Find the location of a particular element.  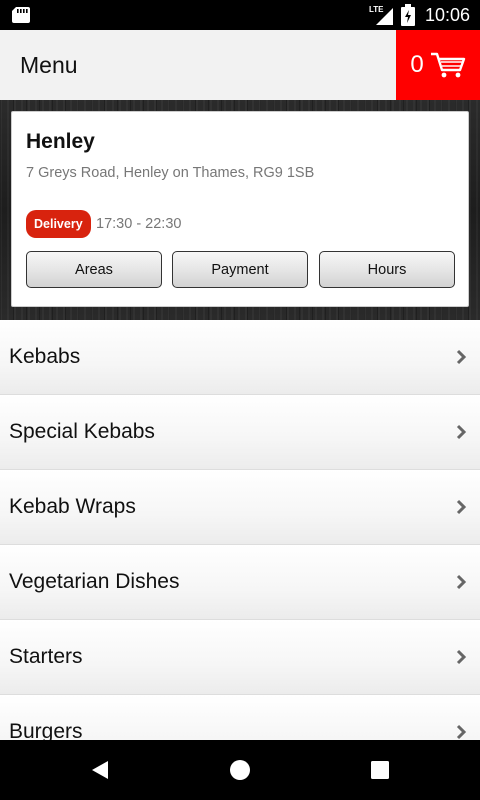

menu-item-special-kebabs: Special Kebabs is located at coordinates (240, 432).